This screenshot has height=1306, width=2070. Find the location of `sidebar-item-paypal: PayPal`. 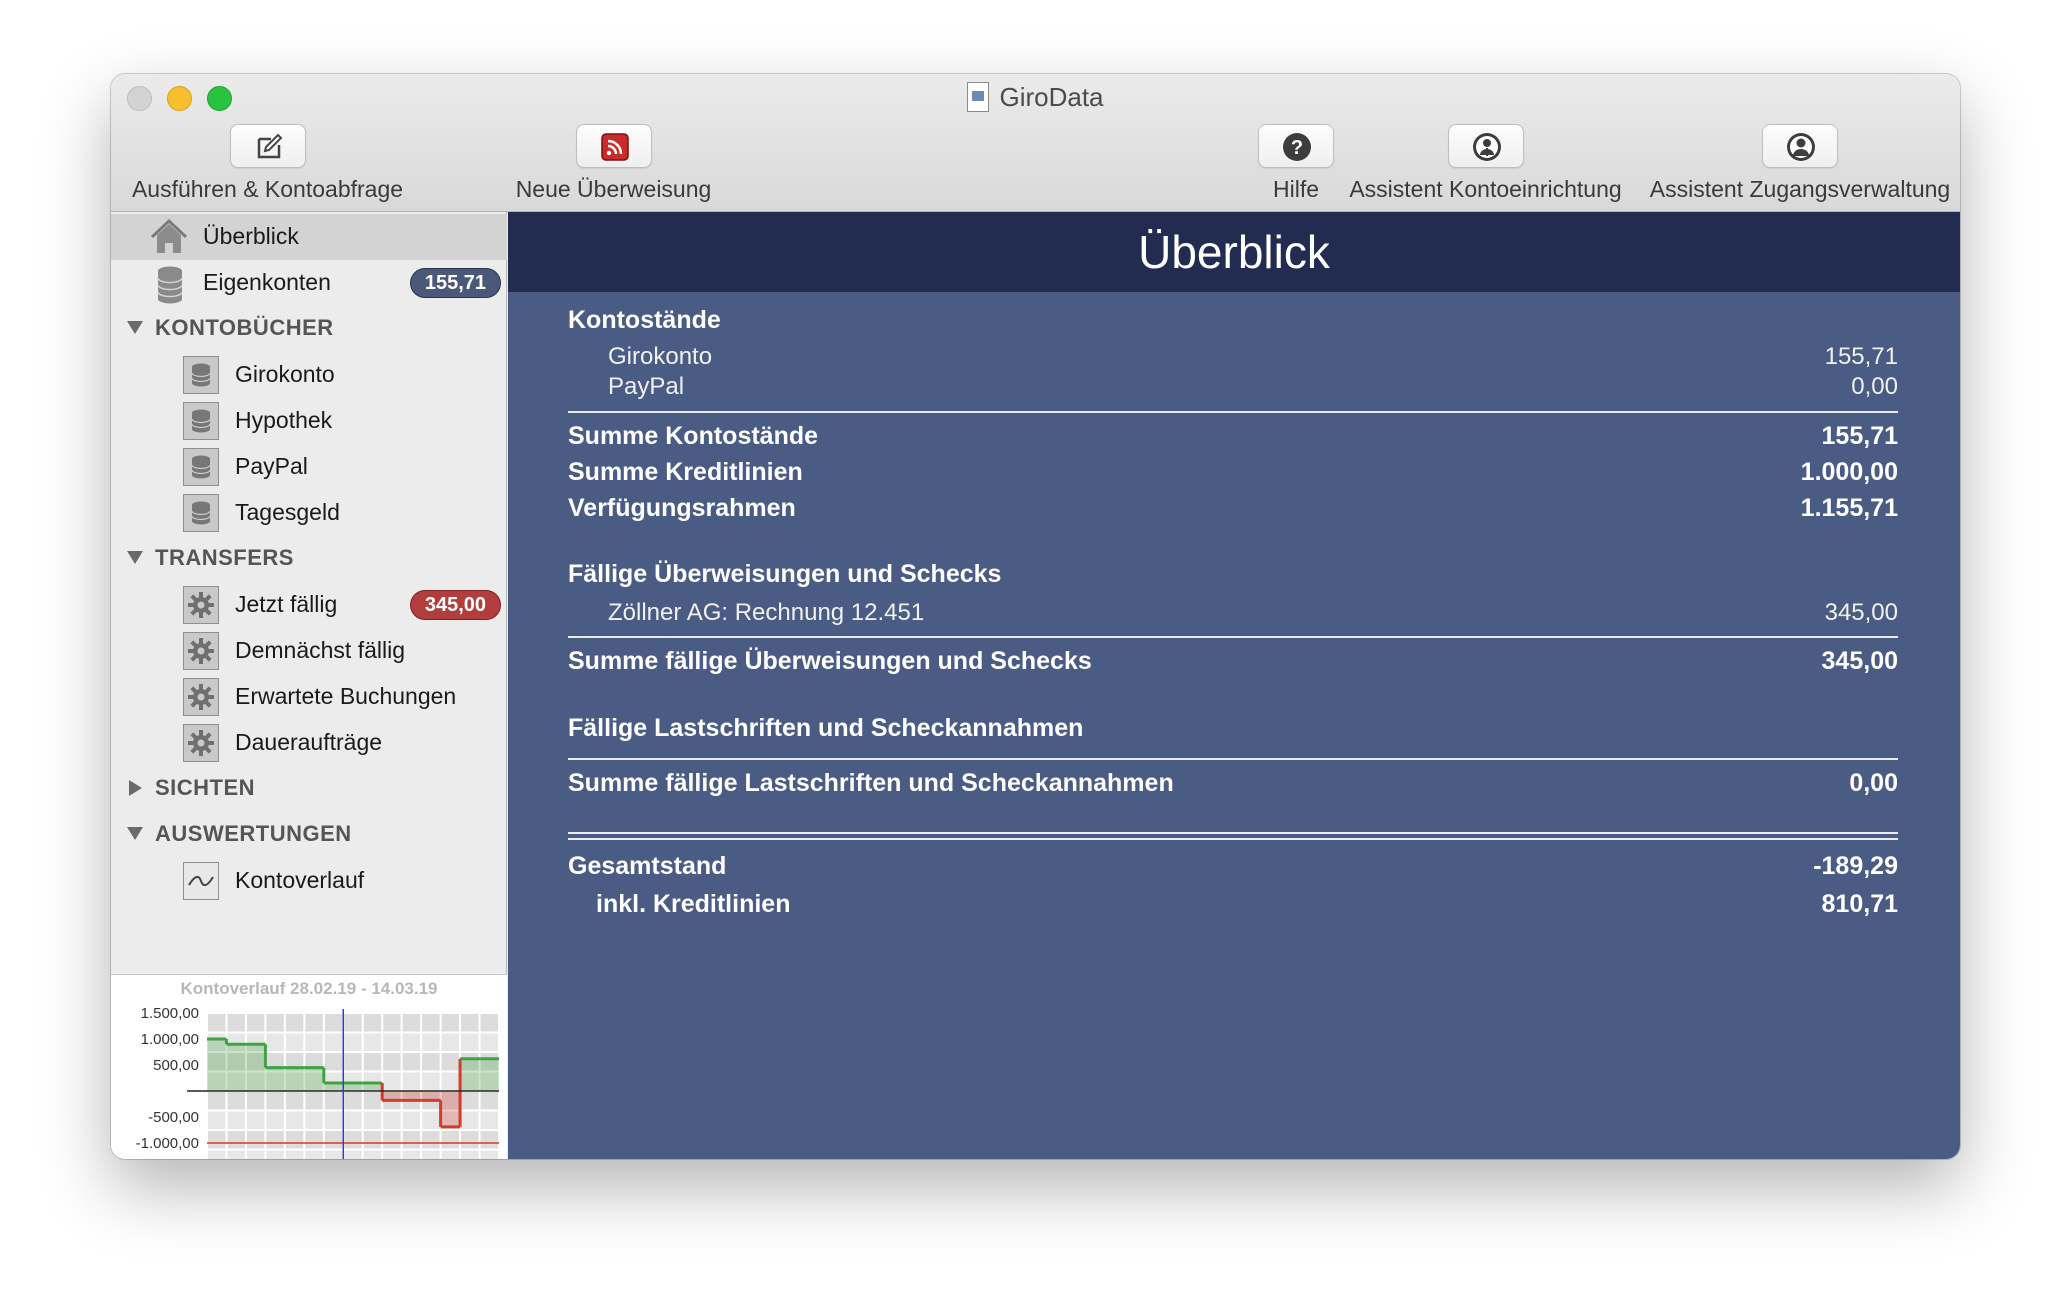

sidebar-item-paypal: PayPal is located at coordinates (309, 467).